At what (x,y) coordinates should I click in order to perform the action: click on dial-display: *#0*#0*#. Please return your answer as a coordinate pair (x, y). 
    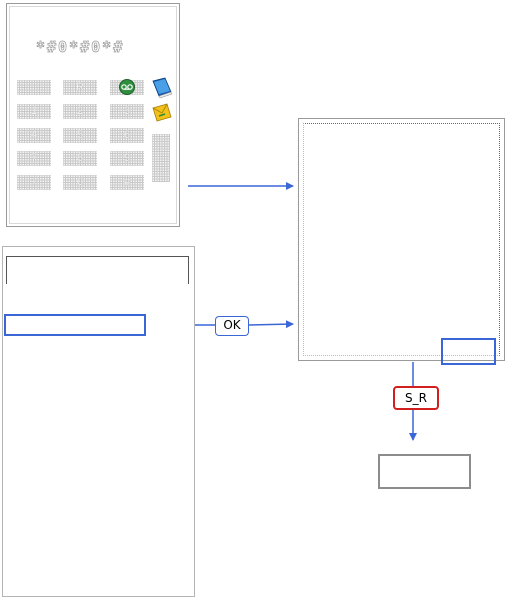
    Looking at the image, I should click on (80, 47).